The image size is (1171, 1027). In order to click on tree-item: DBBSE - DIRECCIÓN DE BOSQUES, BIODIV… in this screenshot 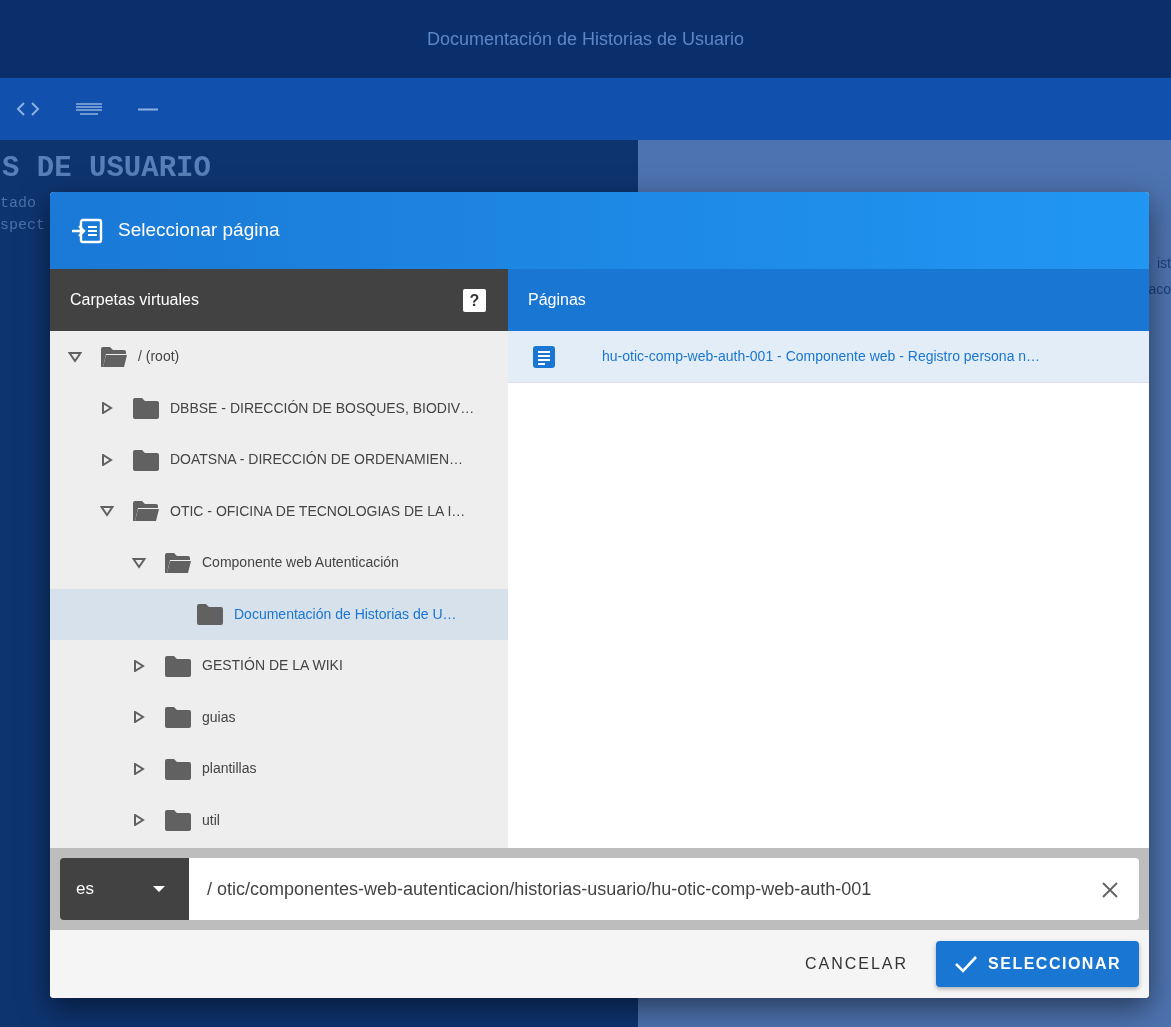, I will do `click(279, 408)`.